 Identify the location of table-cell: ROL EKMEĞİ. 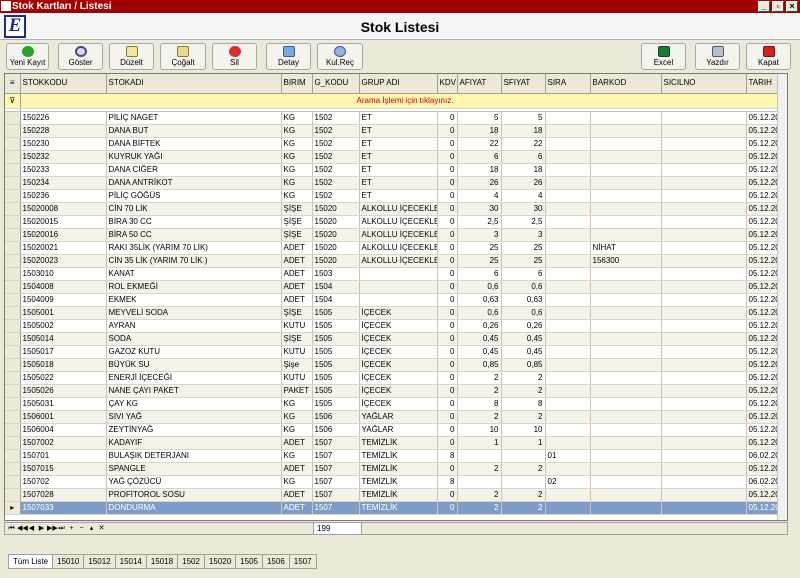
(194, 287).